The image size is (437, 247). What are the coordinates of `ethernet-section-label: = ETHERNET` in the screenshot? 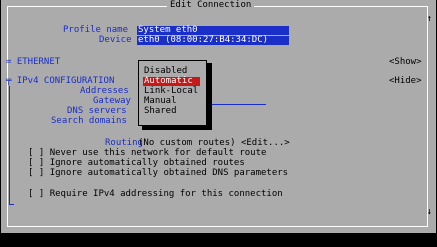 It's located at (33, 62).